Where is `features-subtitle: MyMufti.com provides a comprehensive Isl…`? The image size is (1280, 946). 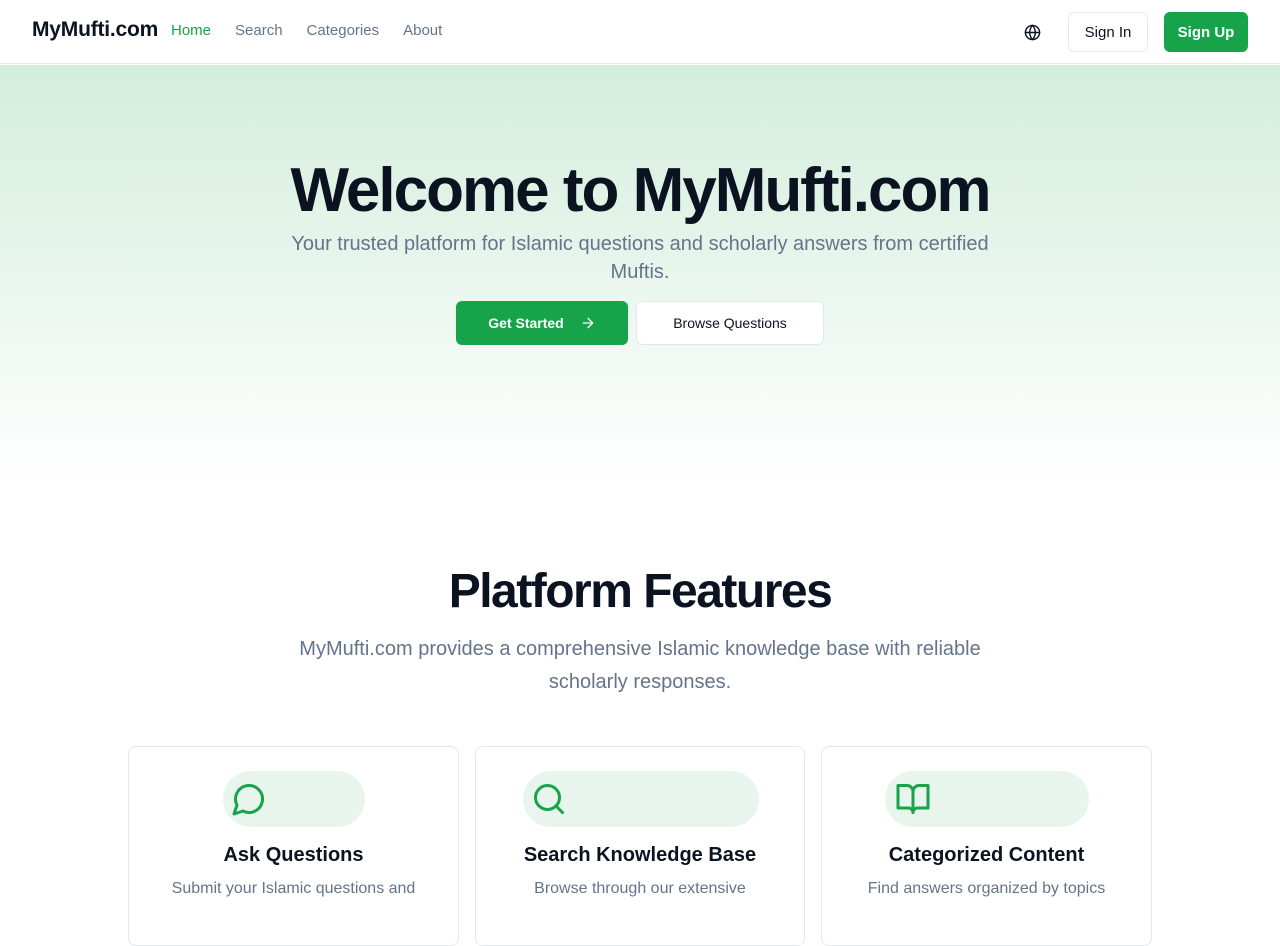
features-subtitle: MyMufti.com provides a comprehensive Isl… is located at coordinates (640, 665).